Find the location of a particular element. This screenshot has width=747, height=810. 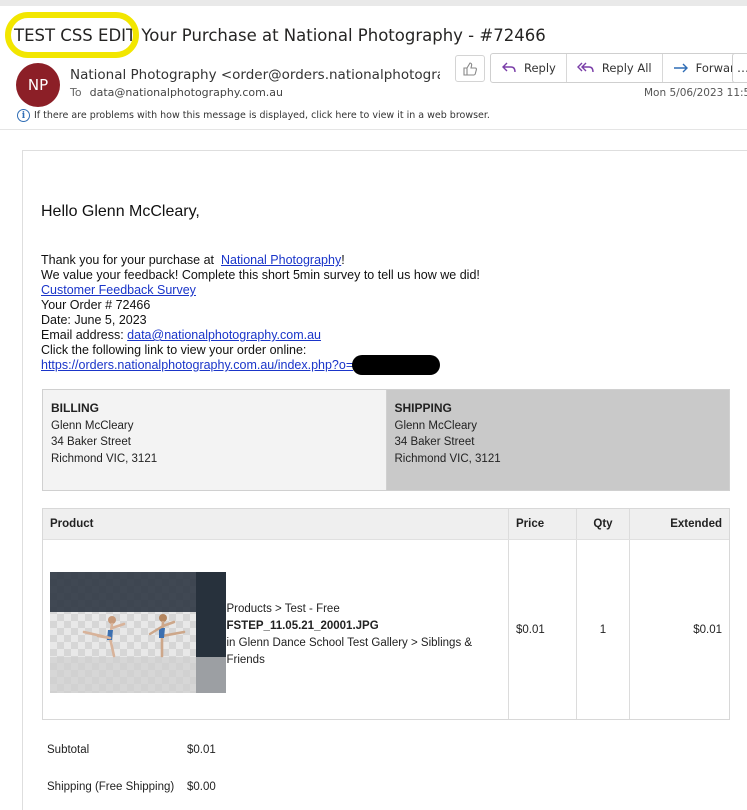

email-address-link: data@nationalphotography.com.au is located at coordinates (224, 335).